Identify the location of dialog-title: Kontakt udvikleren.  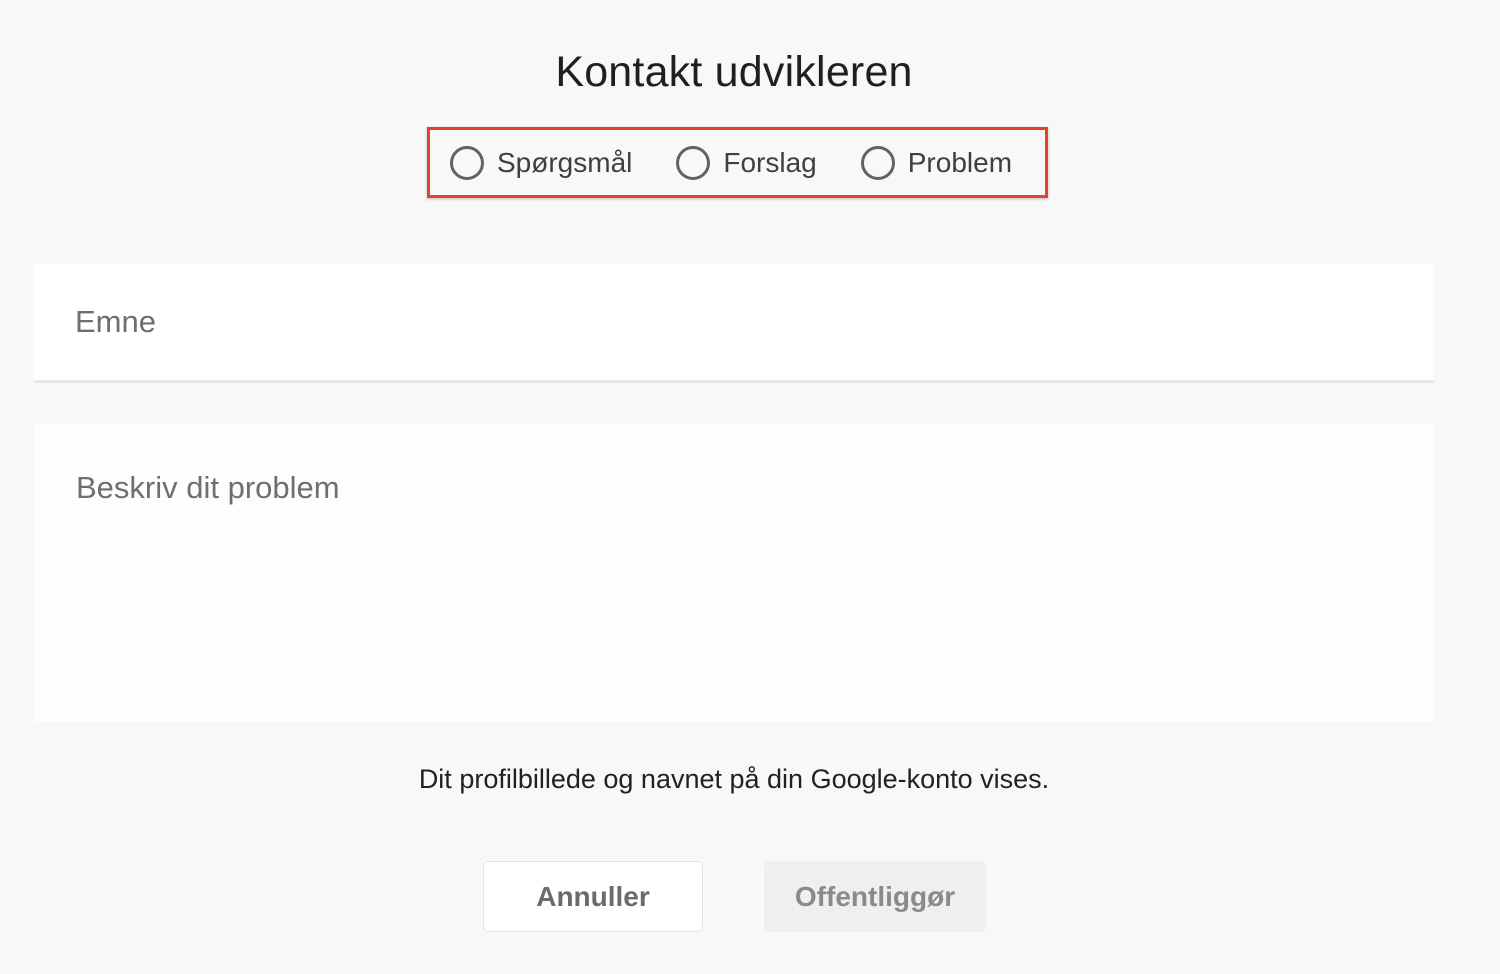
(734, 72).